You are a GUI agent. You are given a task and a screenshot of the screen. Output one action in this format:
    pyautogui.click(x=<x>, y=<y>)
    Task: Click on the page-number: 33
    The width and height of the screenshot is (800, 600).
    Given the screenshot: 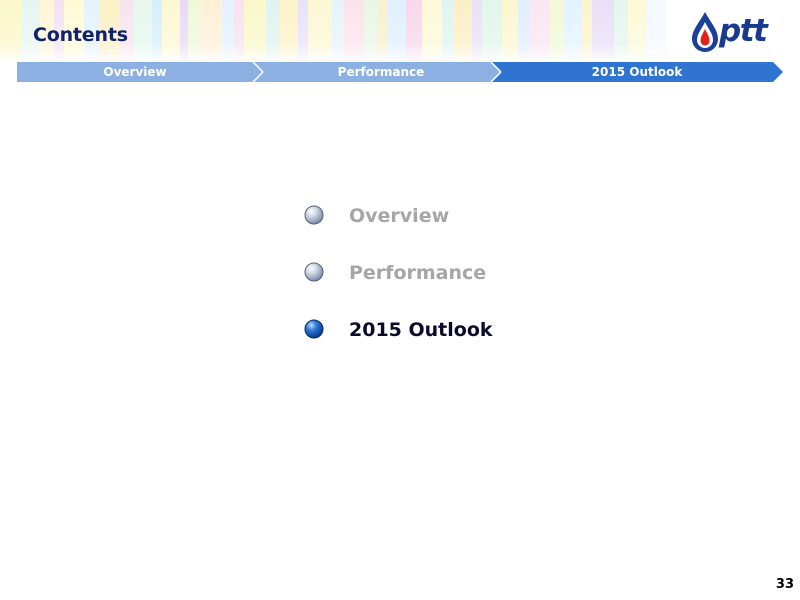 What is the action you would take?
    pyautogui.click(x=784, y=584)
    